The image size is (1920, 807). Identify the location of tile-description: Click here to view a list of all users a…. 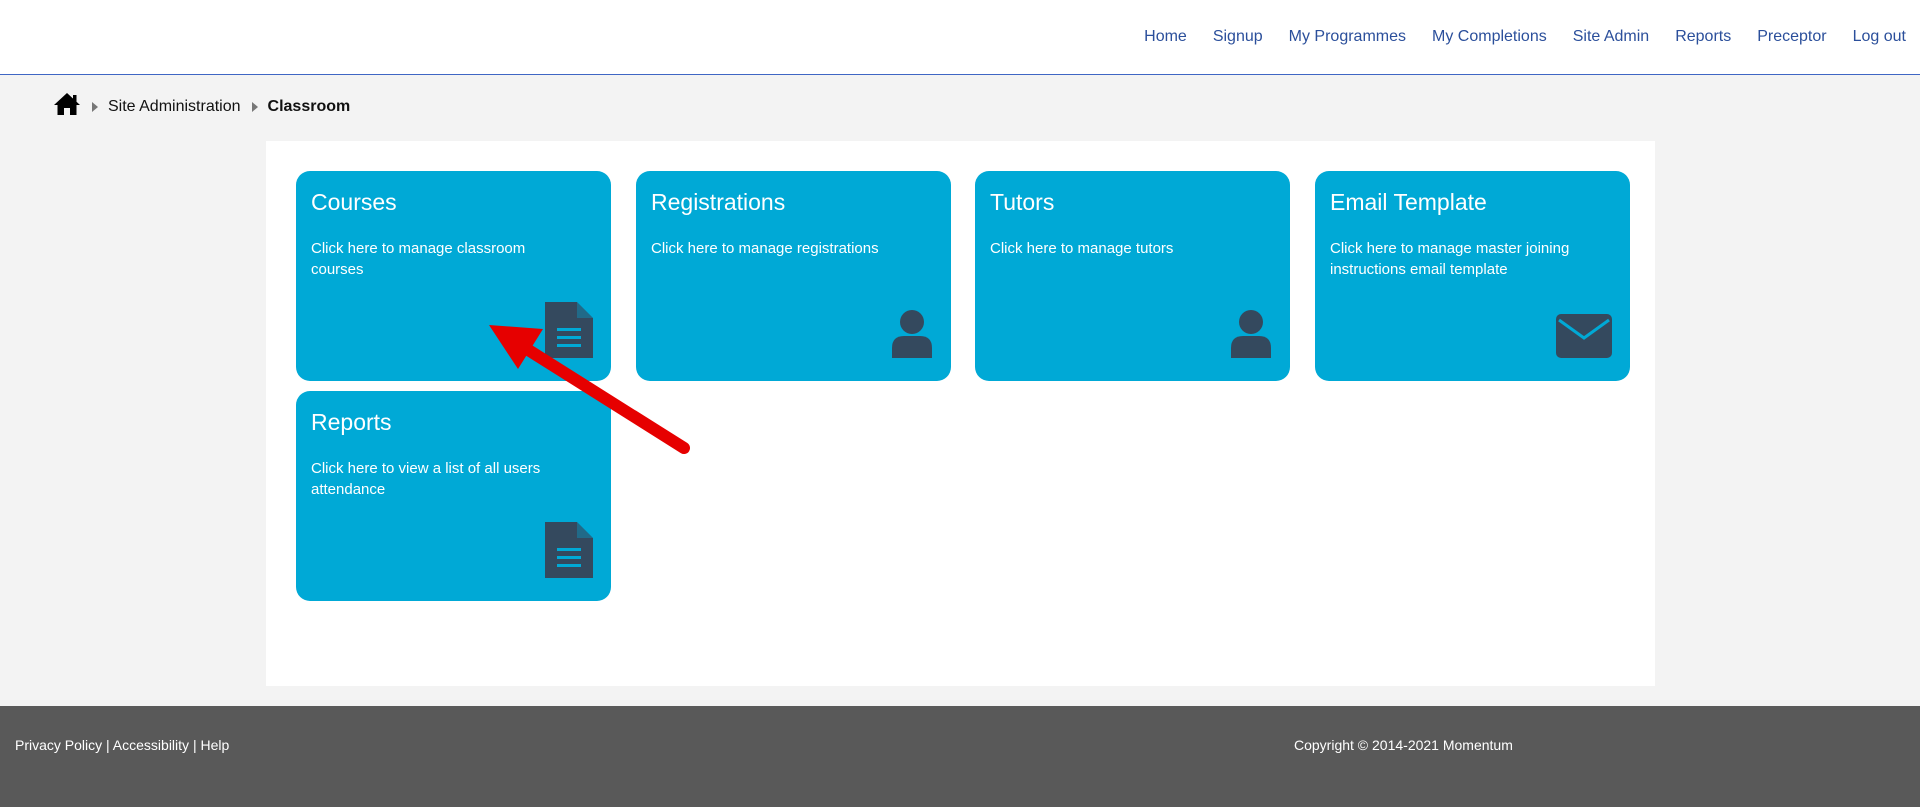
(426, 479).